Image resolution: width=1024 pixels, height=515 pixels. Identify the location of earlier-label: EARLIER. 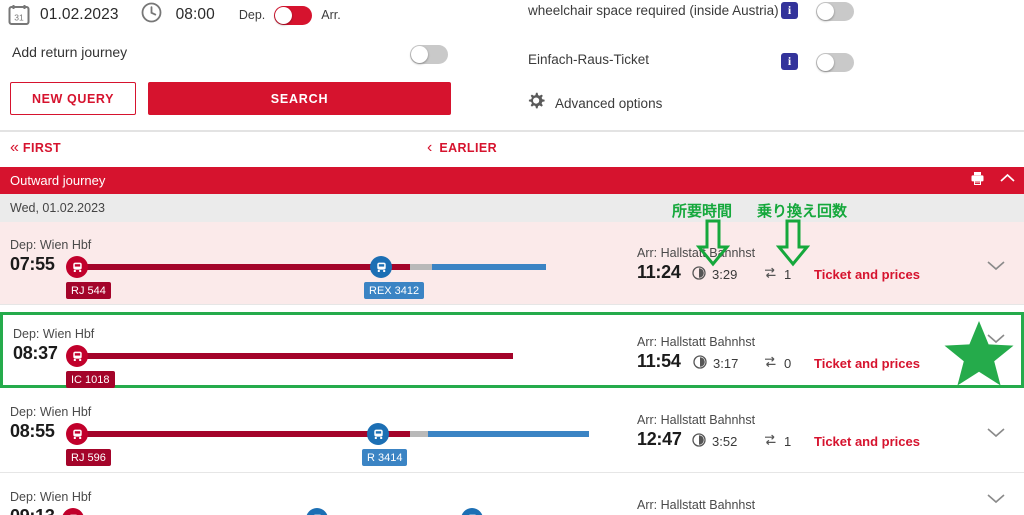
(468, 148).